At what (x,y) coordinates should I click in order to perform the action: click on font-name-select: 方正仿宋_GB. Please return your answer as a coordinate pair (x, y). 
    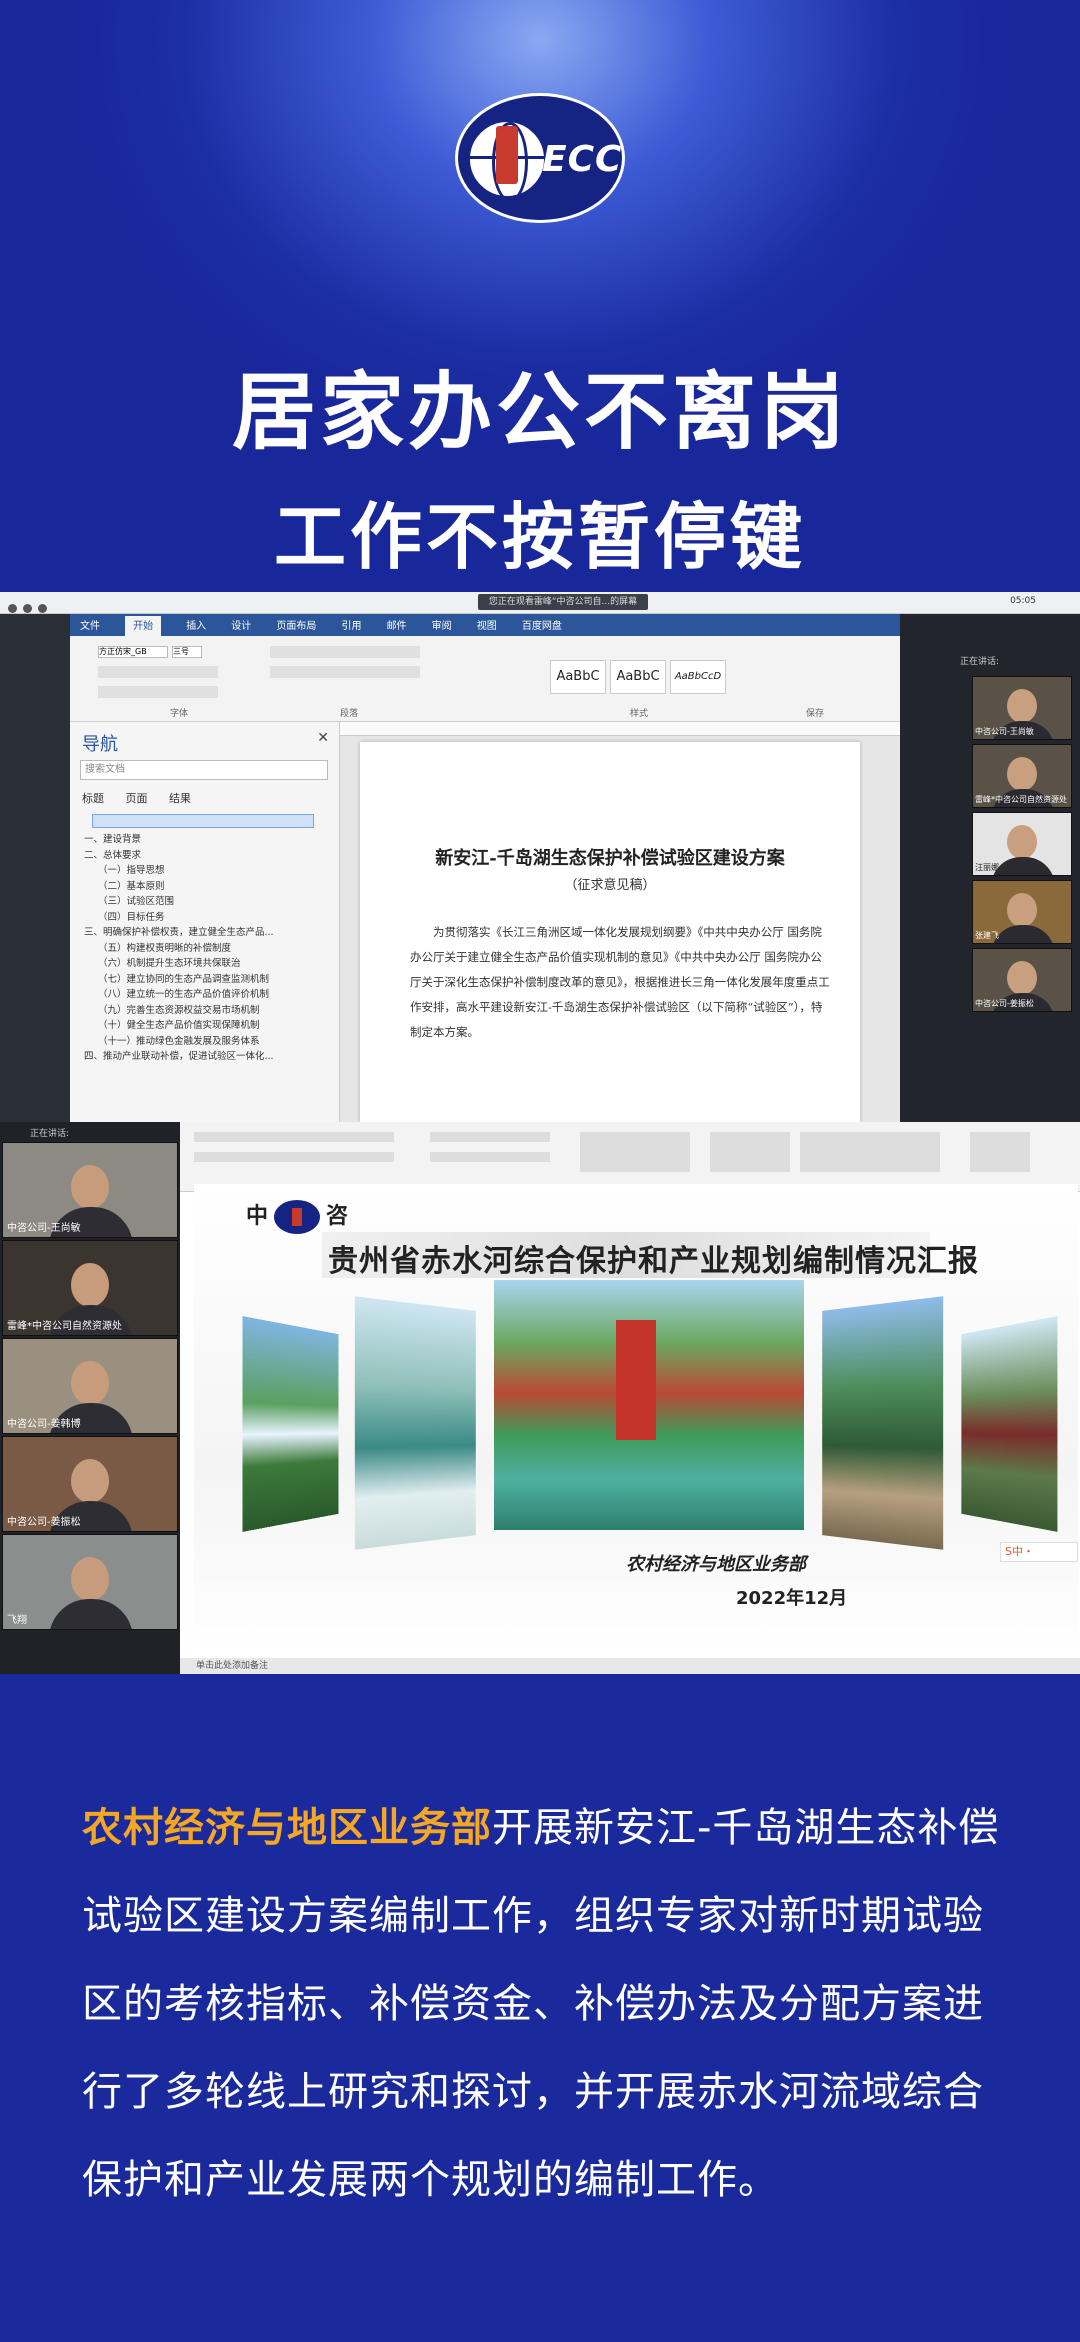
    Looking at the image, I should click on (133, 652).